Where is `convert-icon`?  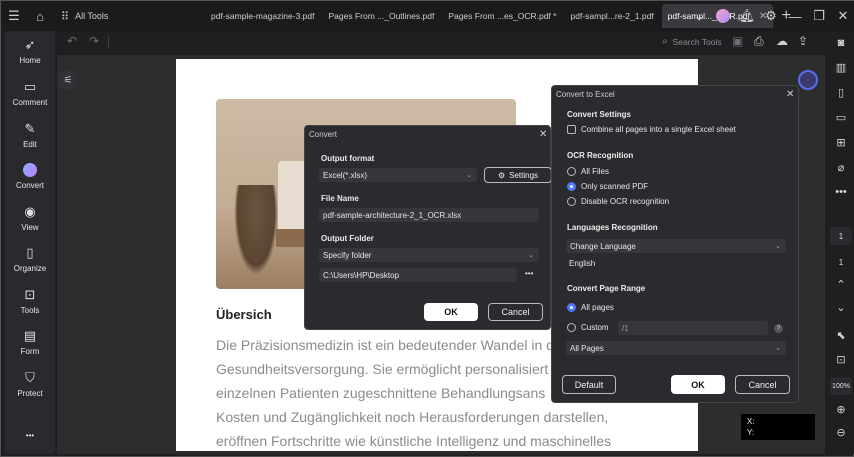
convert-icon is located at coordinates (30, 170).